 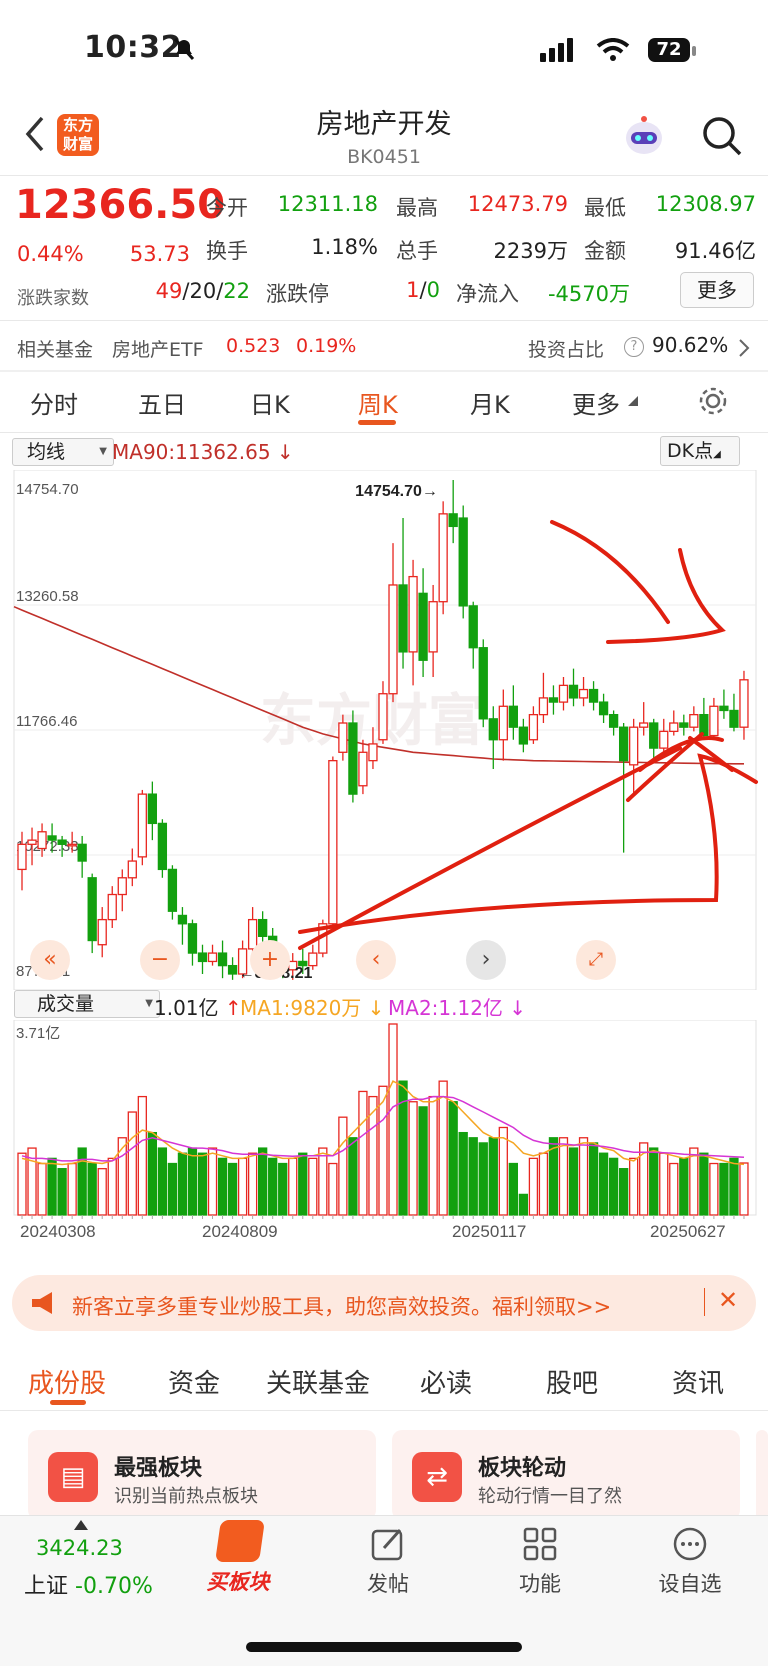 What do you see at coordinates (341, 1306) in the screenshot?
I see `promo-text: 新客立享多重专业炒股工具，助您高效投资。福利领取>>` at bounding box center [341, 1306].